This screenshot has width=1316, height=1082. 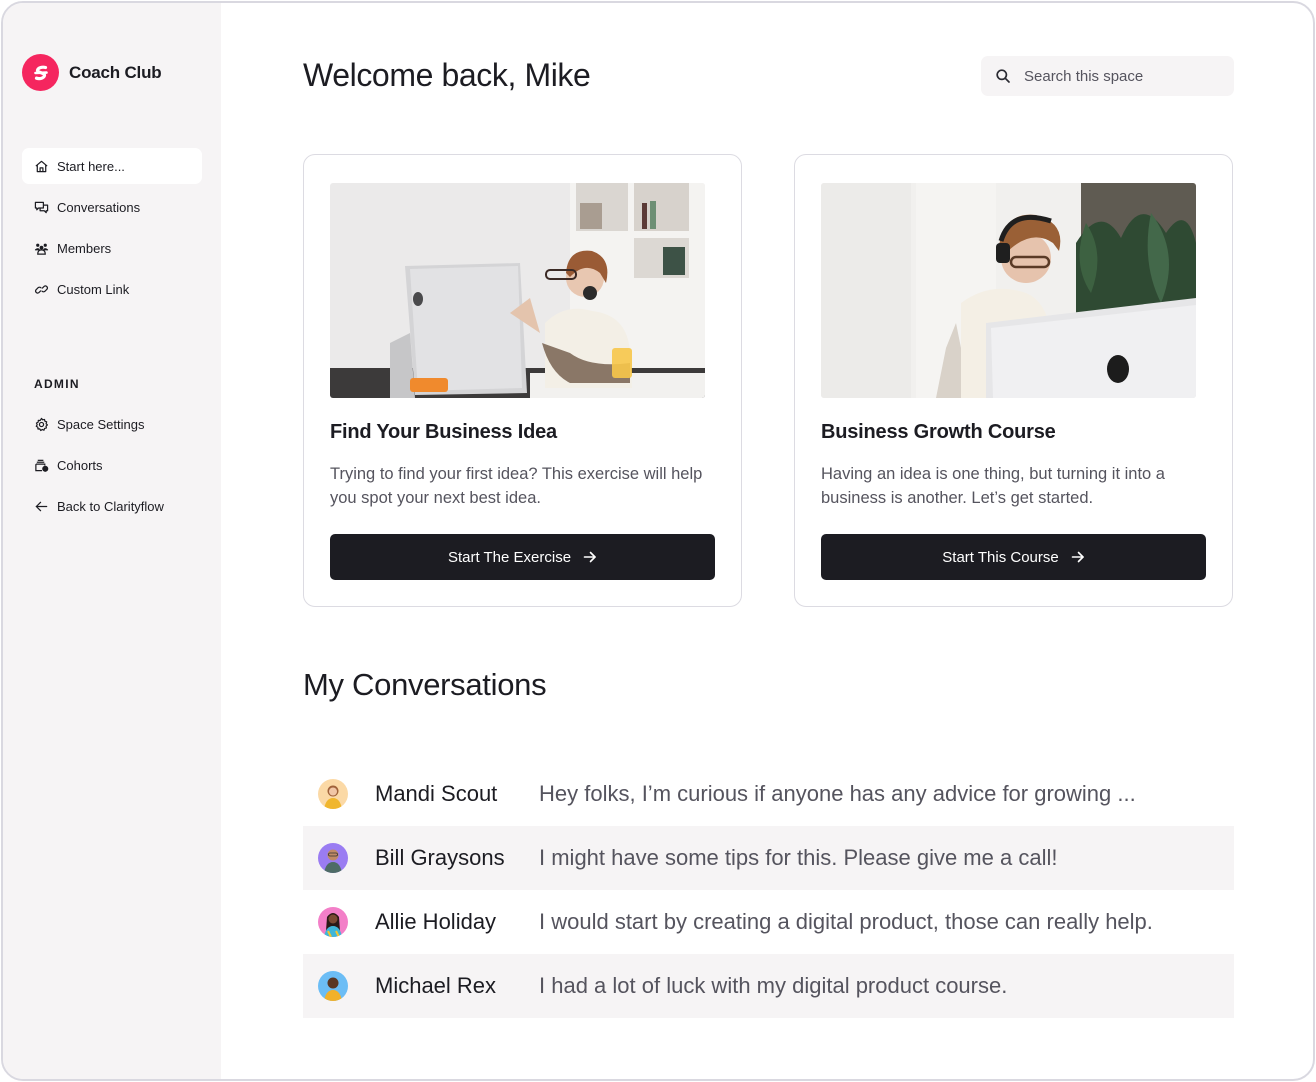 What do you see at coordinates (1003, 76) in the screenshot?
I see `search-icon` at bounding box center [1003, 76].